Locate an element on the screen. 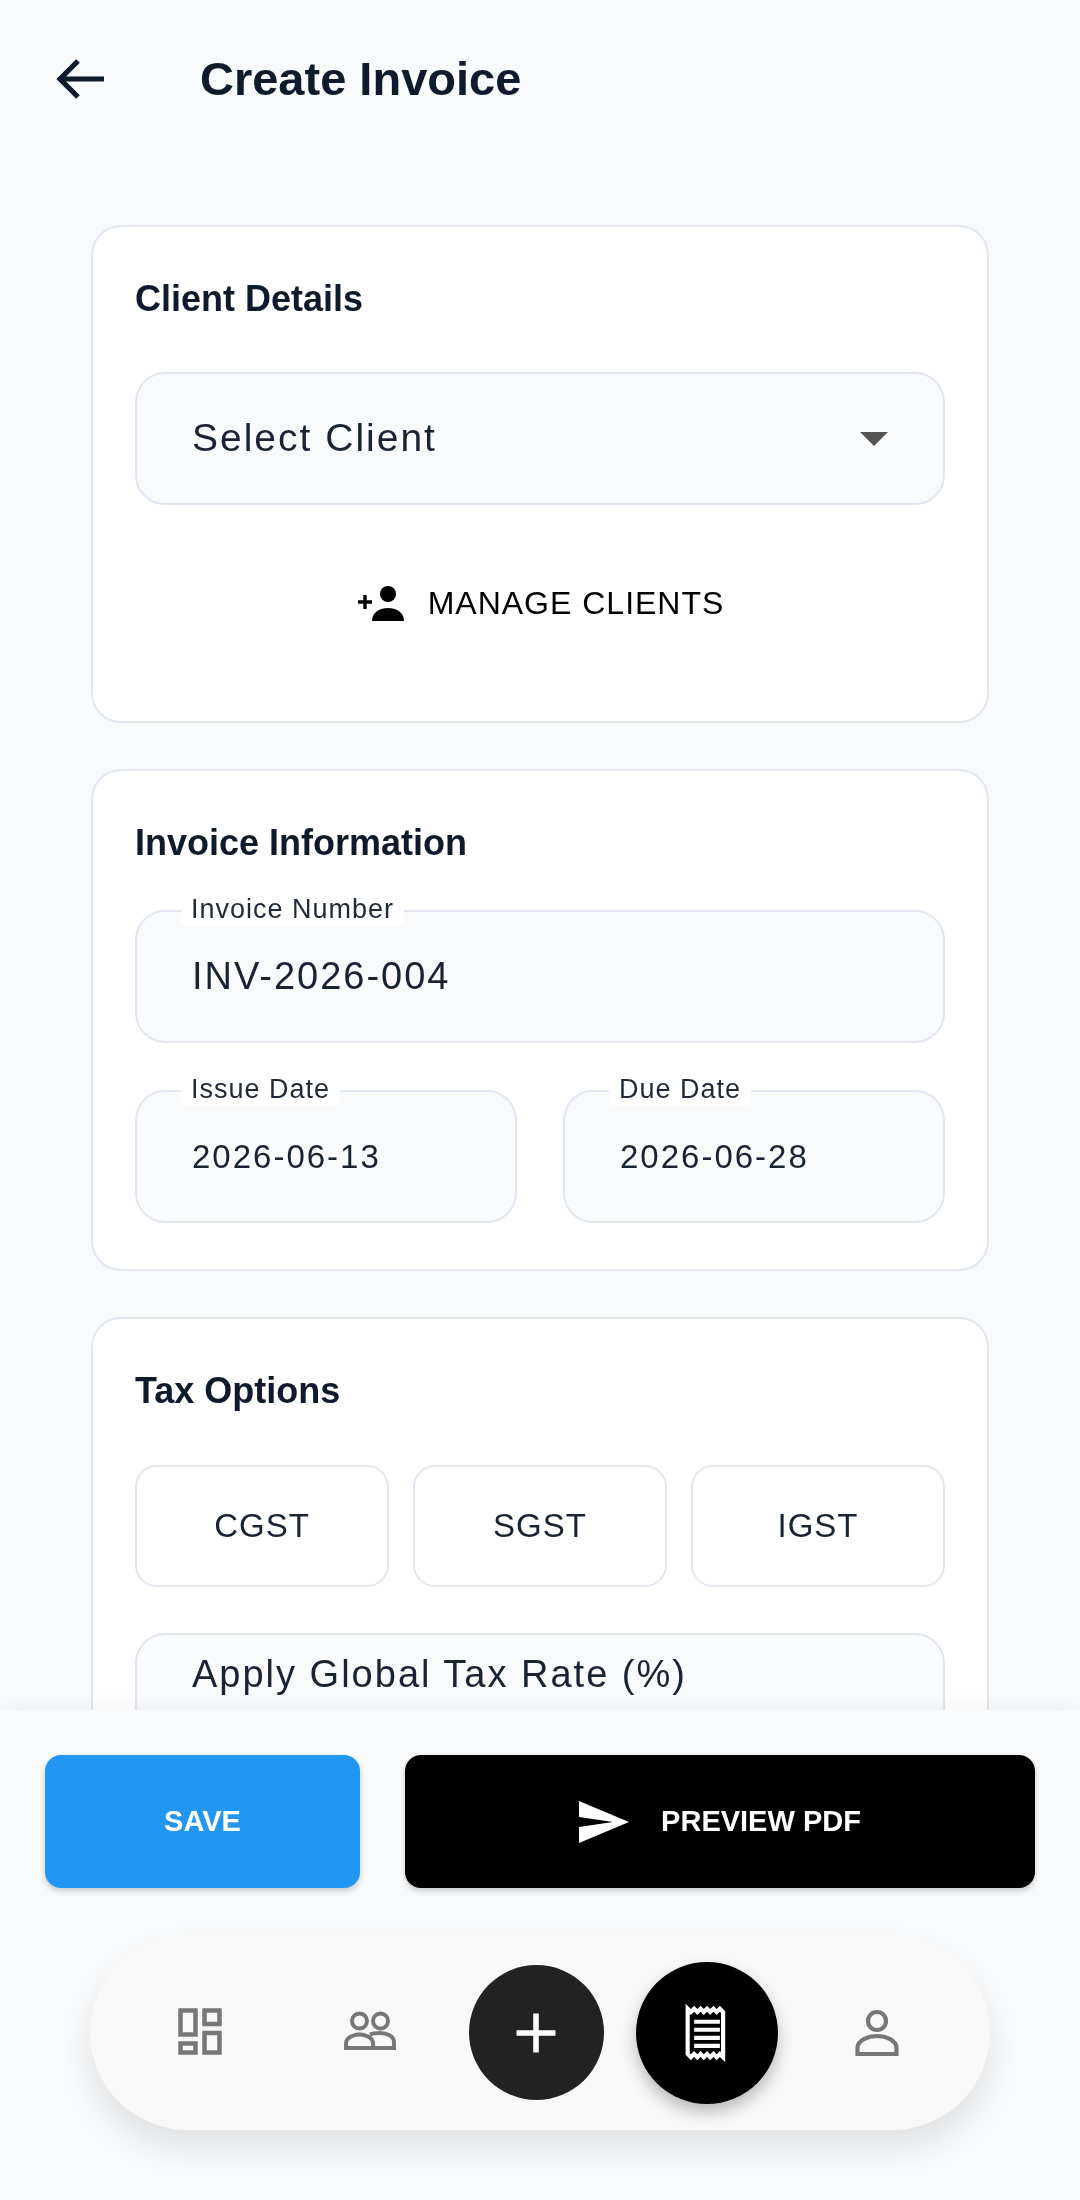 The height and width of the screenshot is (2200, 1080). section-title: Invoice Information is located at coordinates (302, 843).